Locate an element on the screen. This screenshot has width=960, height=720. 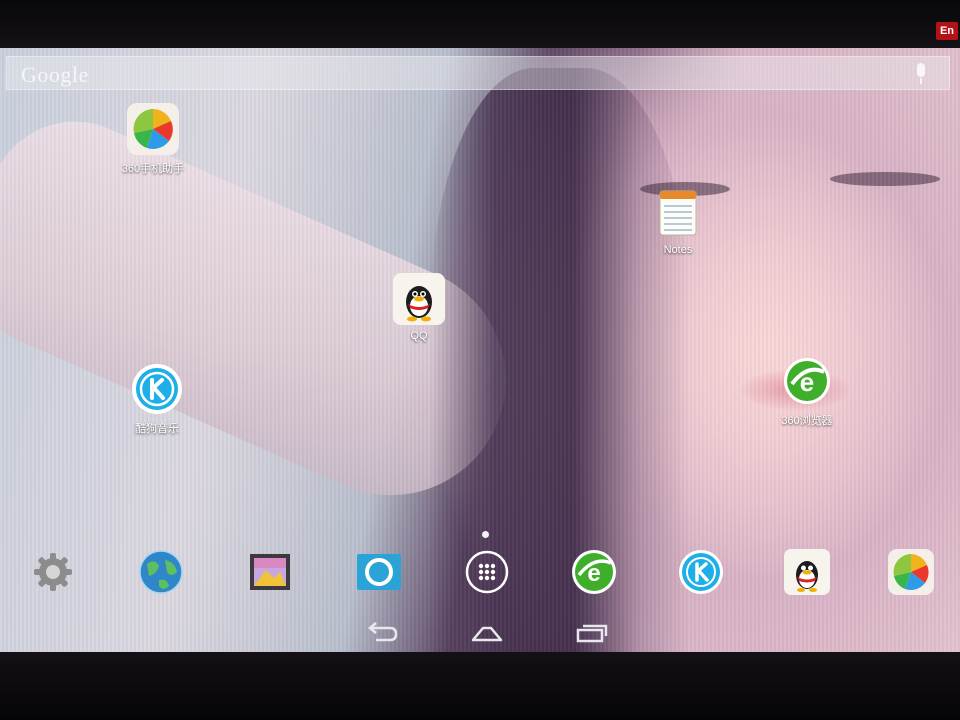
dock-360-browser: e is located at coordinates (594, 572).